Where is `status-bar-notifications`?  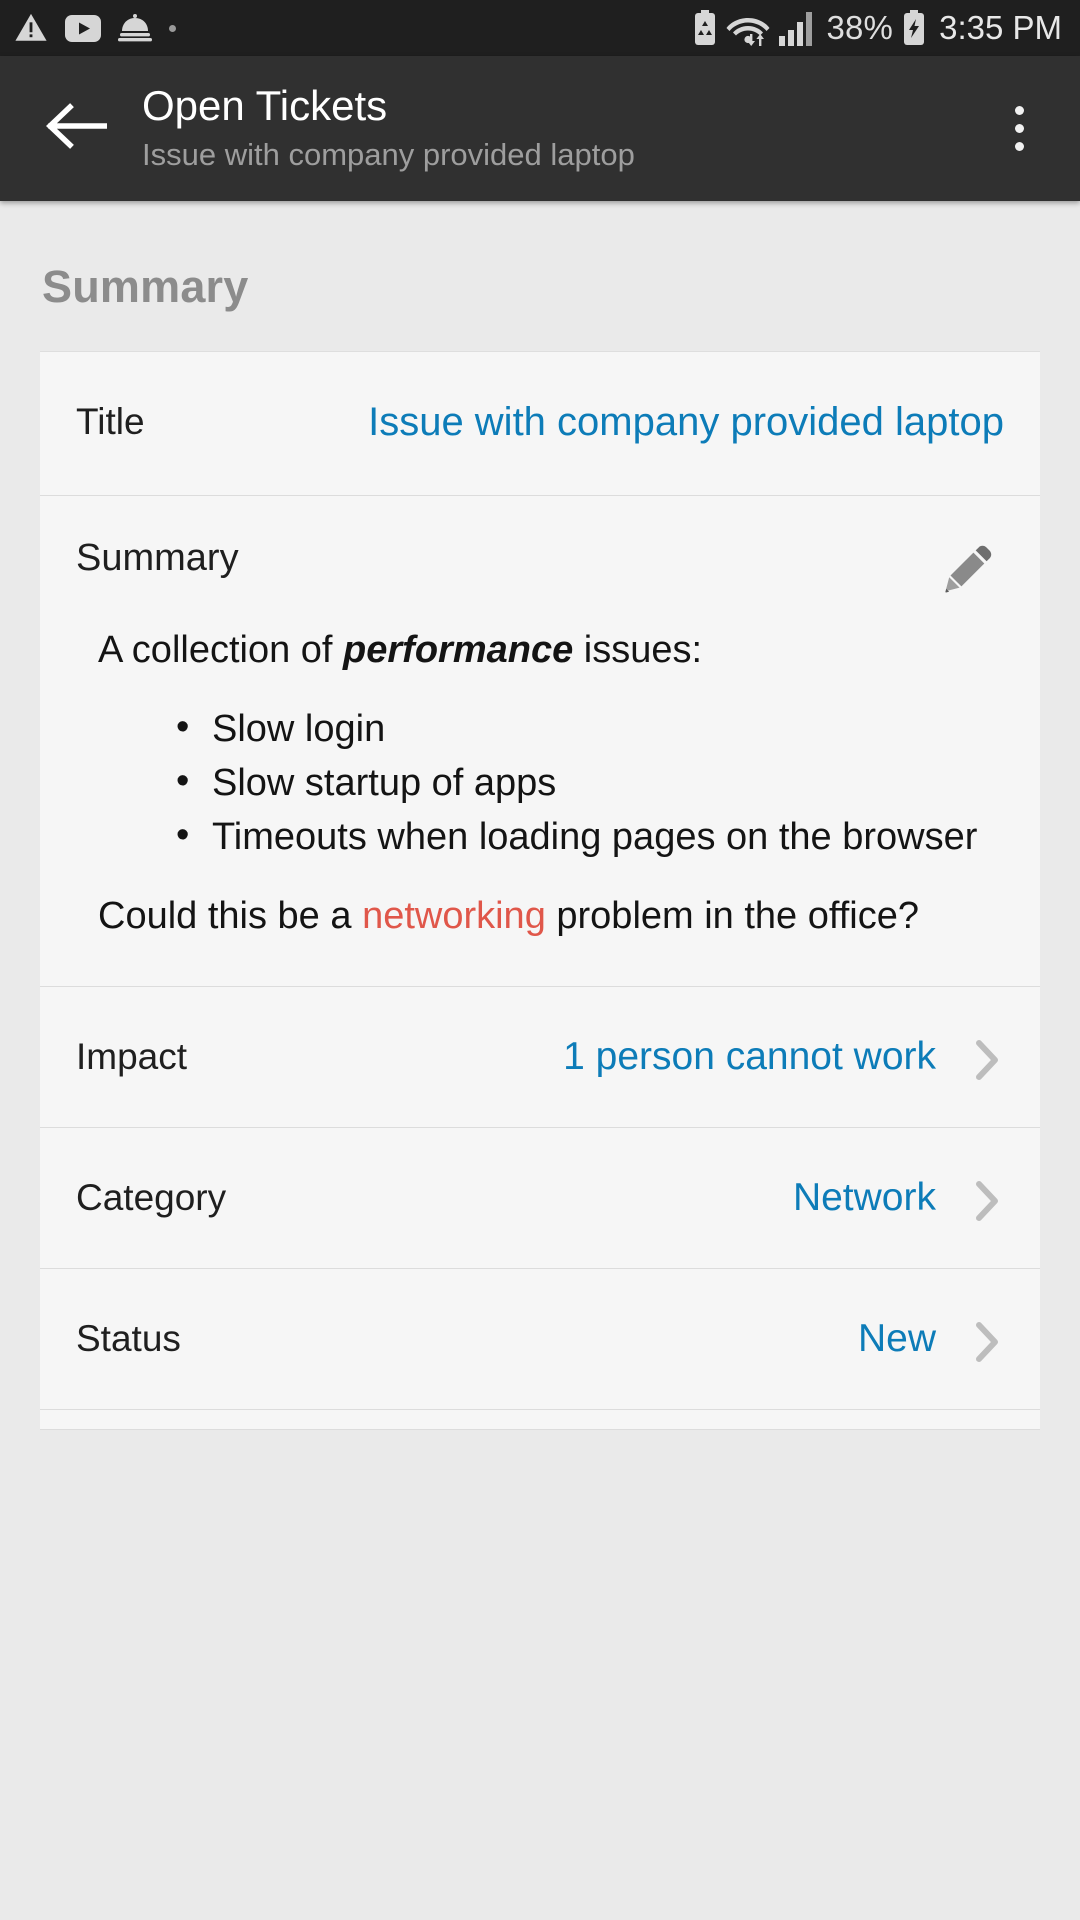 status-bar-notifications is located at coordinates (95, 28).